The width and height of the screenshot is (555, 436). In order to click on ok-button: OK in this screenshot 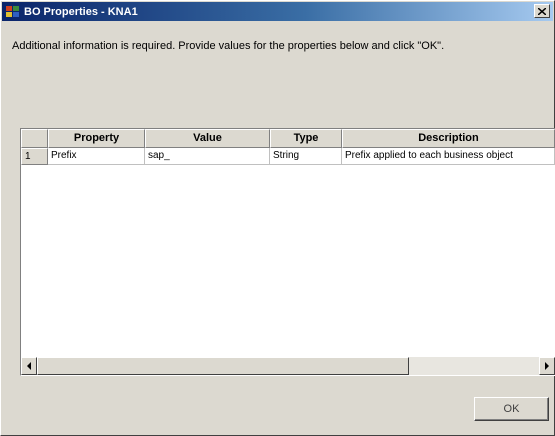, I will do `click(511, 409)`.